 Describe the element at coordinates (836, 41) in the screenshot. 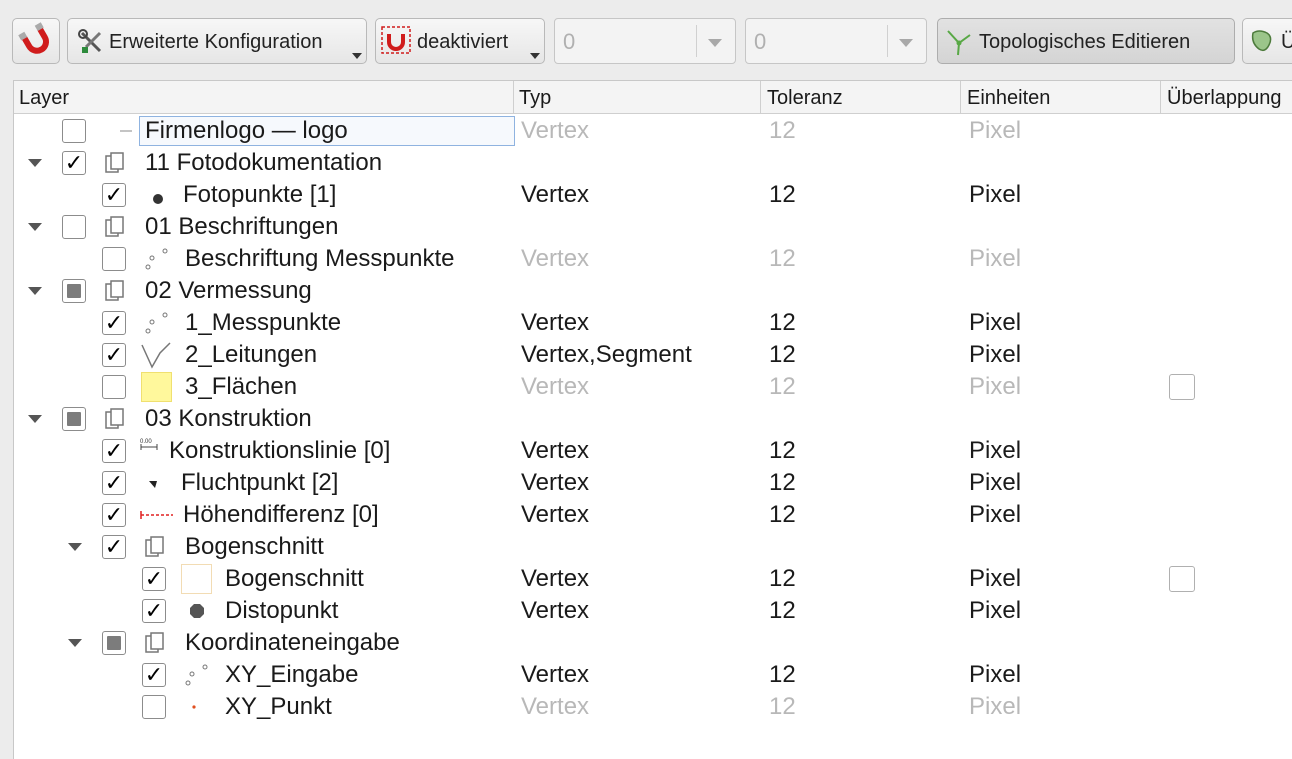

I see `units-combobox: 0` at that location.